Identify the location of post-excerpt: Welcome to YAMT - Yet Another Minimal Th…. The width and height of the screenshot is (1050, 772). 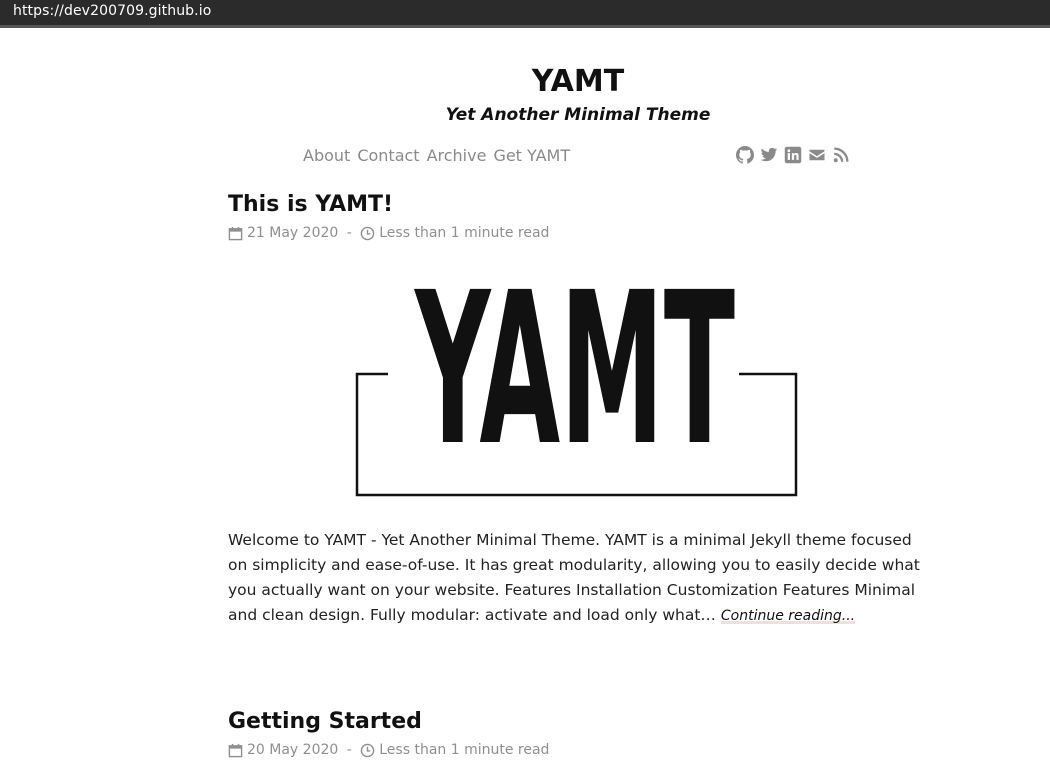
(575, 578).